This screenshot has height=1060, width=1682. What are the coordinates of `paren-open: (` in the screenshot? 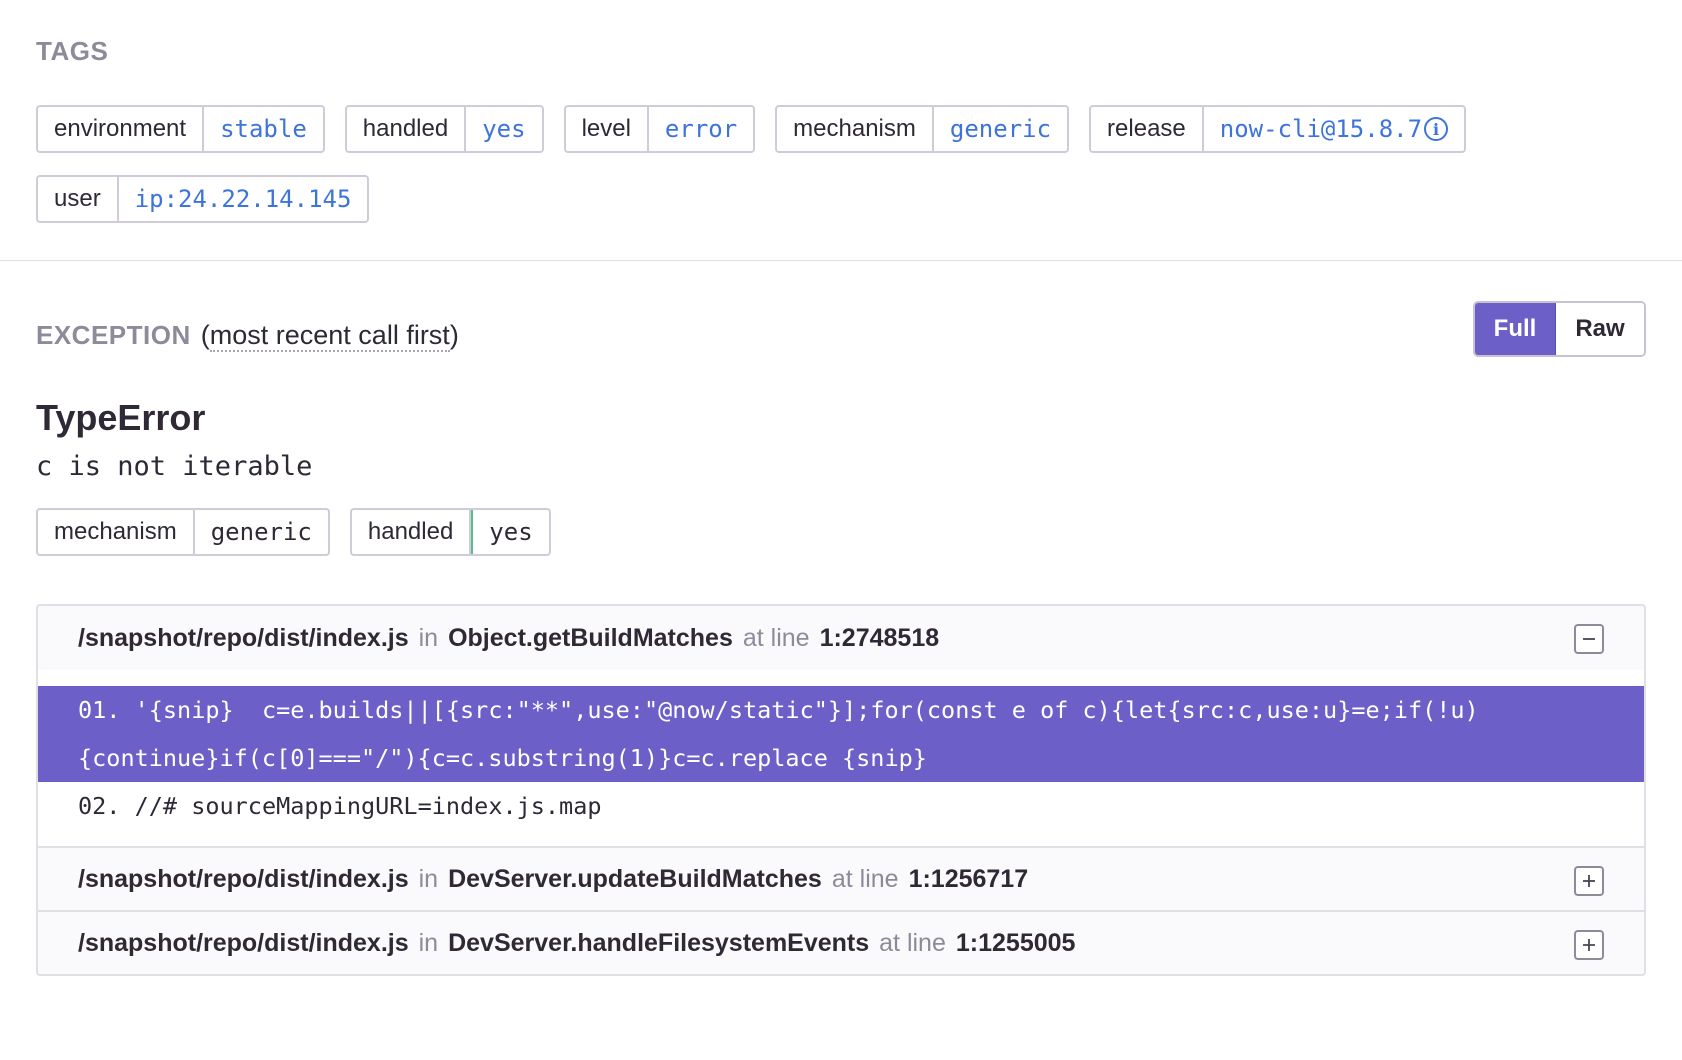 It's located at (205, 334).